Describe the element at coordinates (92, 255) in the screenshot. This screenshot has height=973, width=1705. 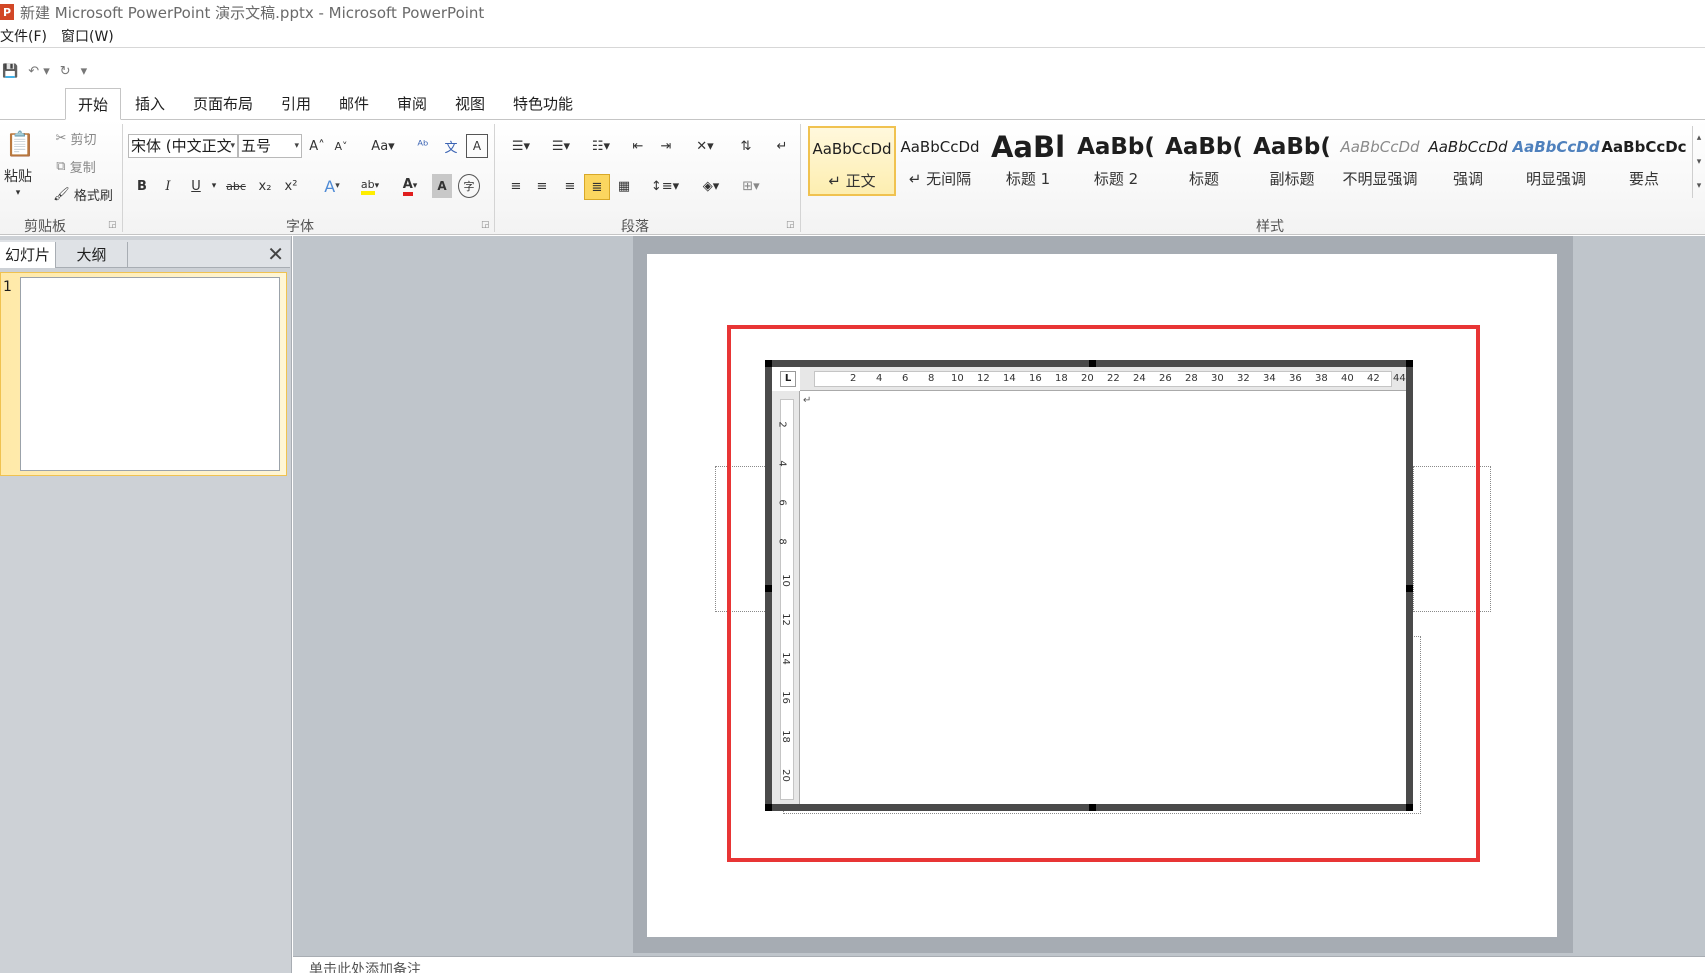
I see `tab-outline: 大纲` at that location.